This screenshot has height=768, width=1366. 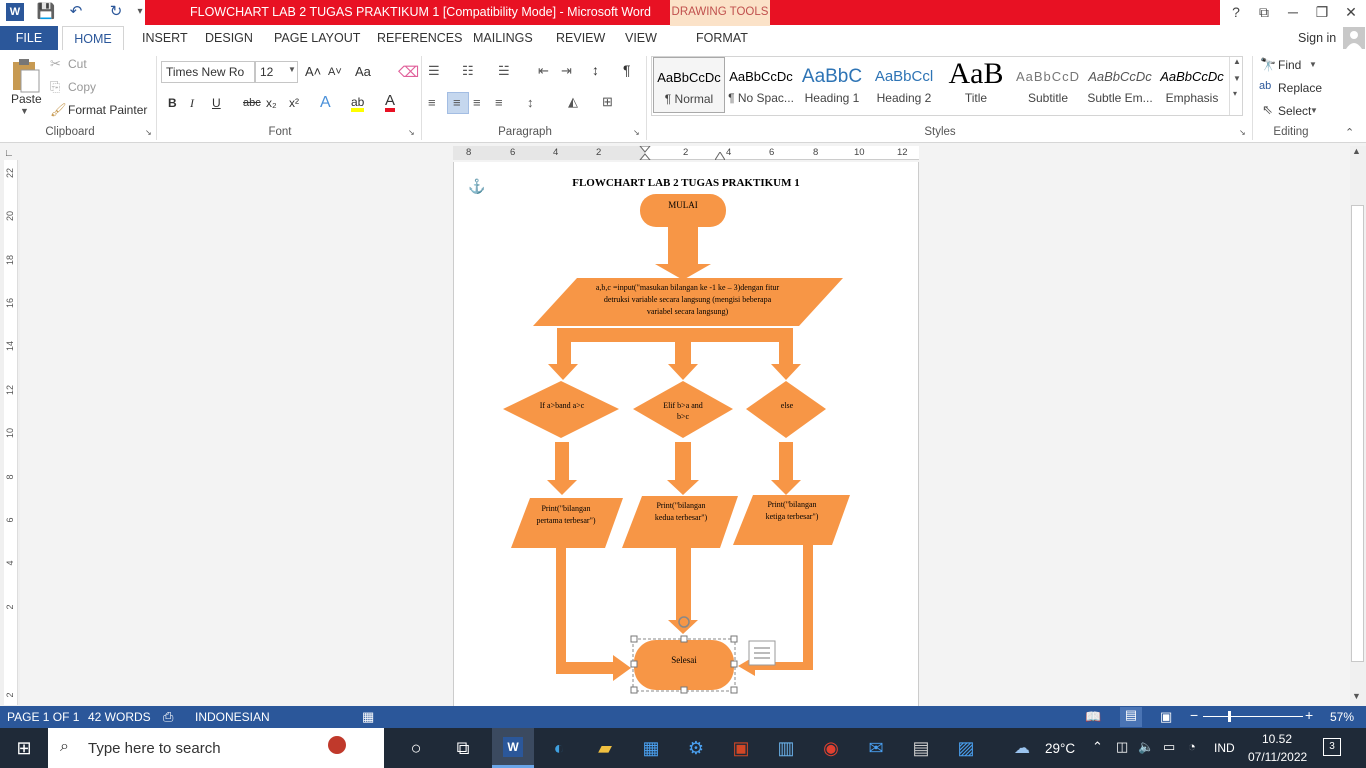 I want to click on style-title: AaB Title, so click(x=976, y=85).